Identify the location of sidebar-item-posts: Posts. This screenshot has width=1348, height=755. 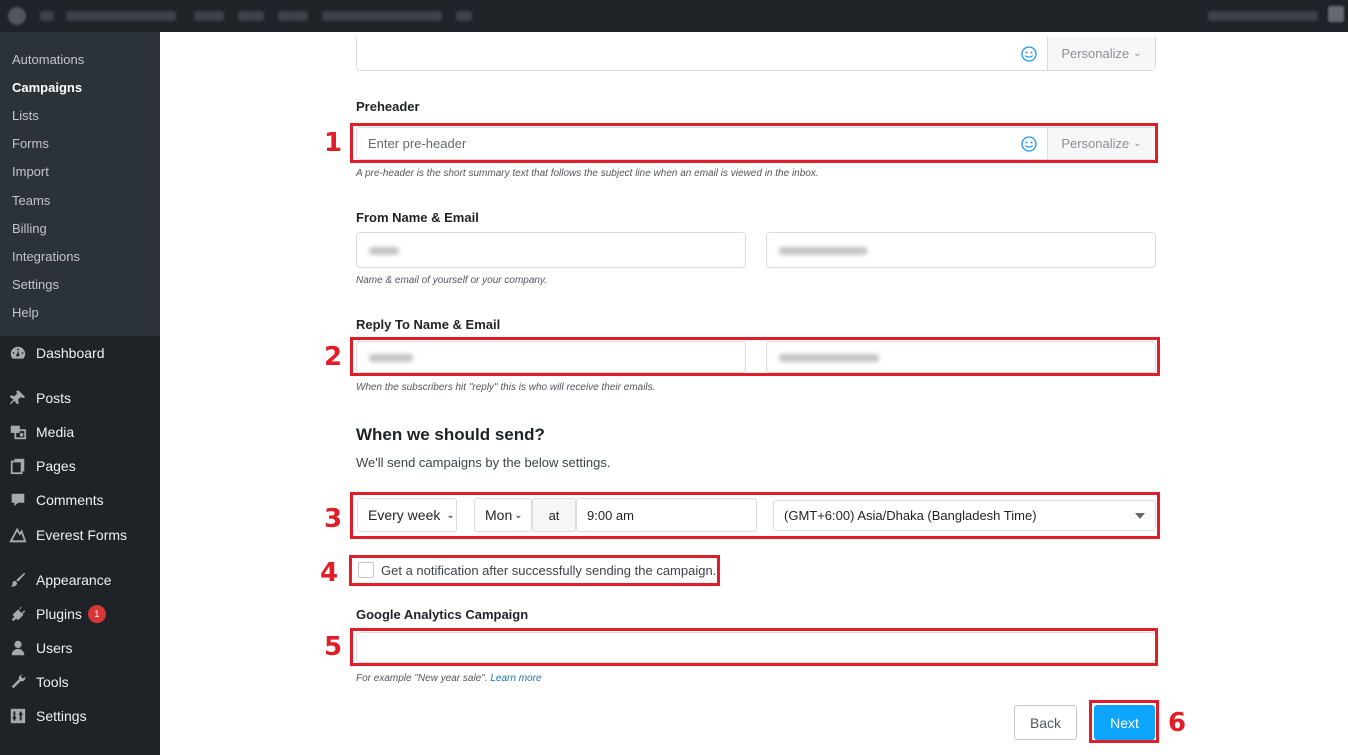
(80, 398).